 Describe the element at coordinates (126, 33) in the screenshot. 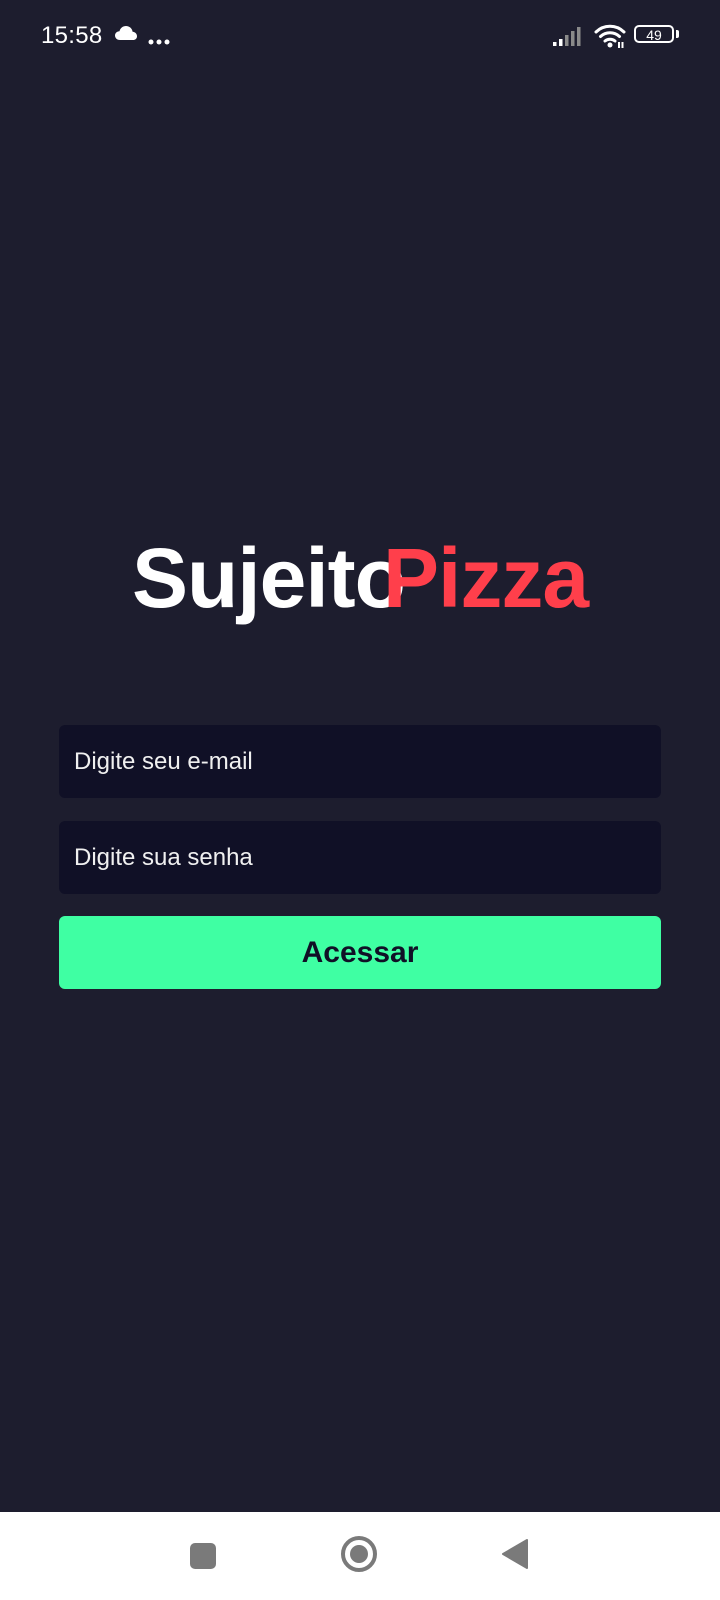

I see `cloud-icon` at that location.